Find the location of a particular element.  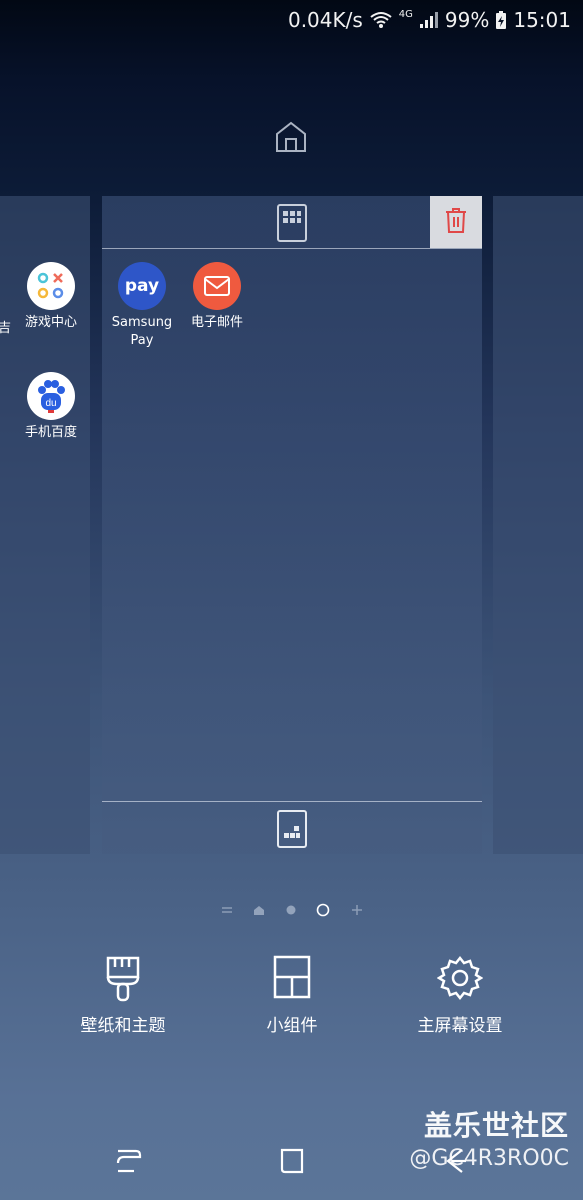

watermark-title: 盖乐世社区 is located at coordinates (496, 1125).